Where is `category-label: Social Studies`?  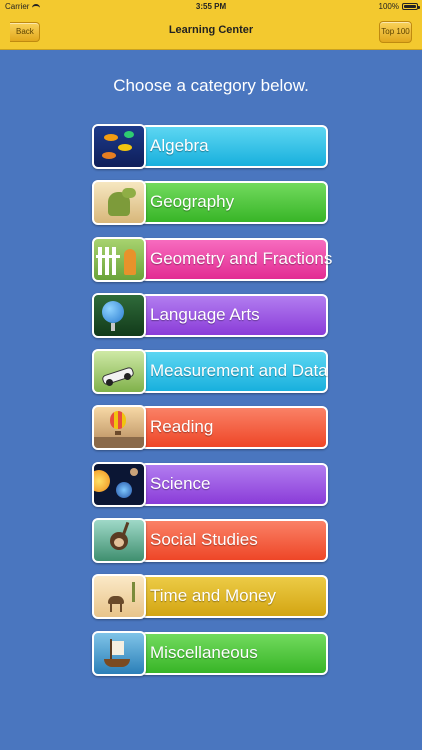 category-label: Social Studies is located at coordinates (204, 540).